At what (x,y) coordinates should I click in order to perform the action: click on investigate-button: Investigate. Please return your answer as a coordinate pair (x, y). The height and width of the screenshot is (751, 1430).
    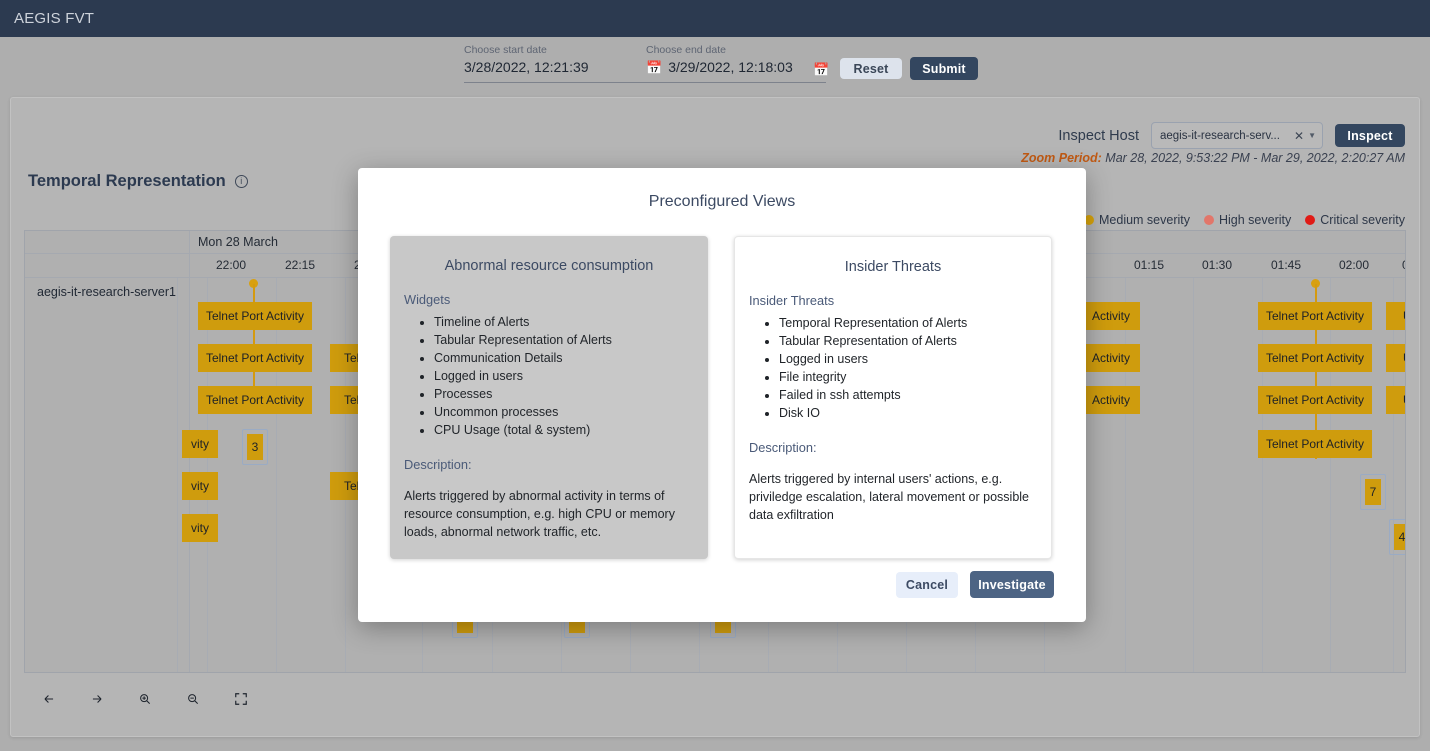
    Looking at the image, I should click on (1012, 584).